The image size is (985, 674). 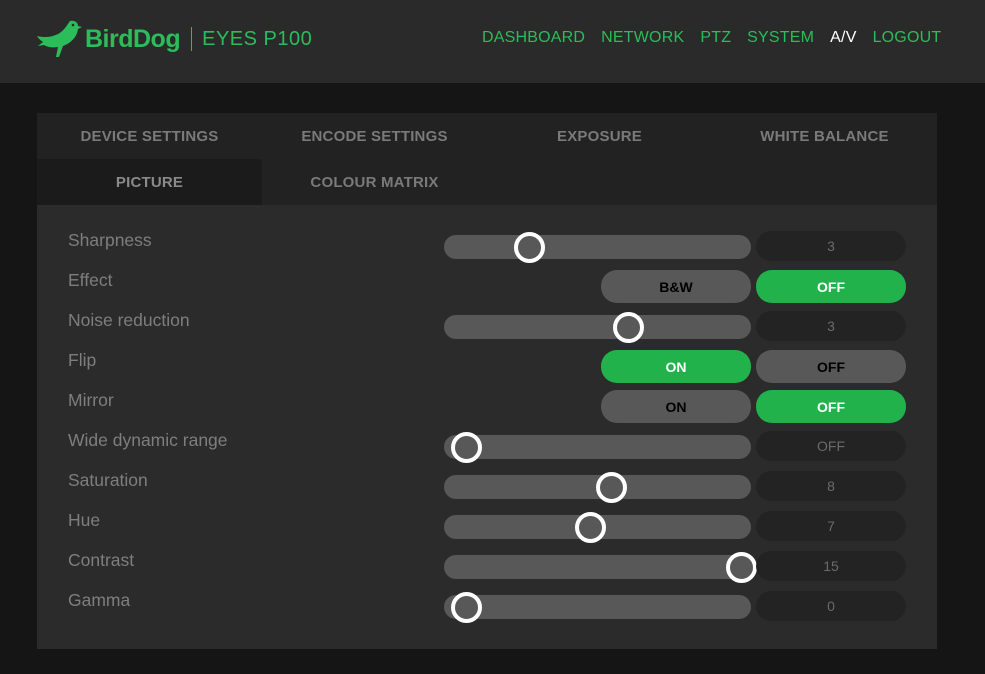 What do you see at coordinates (831, 606) in the screenshot?
I see `gamma-value: 0` at bounding box center [831, 606].